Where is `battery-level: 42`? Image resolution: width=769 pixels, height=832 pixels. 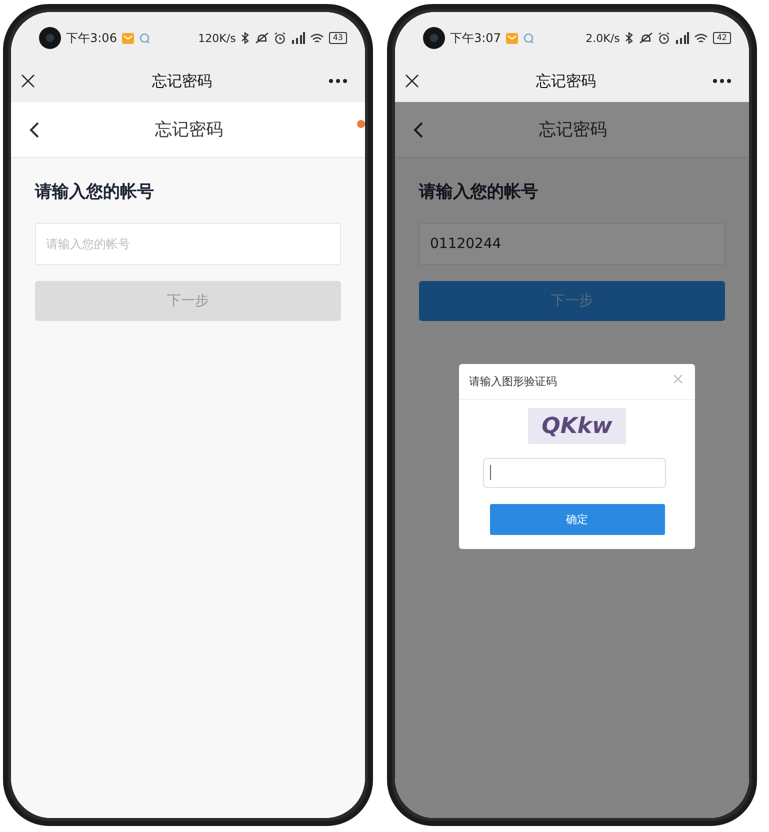 battery-level: 42 is located at coordinates (721, 38).